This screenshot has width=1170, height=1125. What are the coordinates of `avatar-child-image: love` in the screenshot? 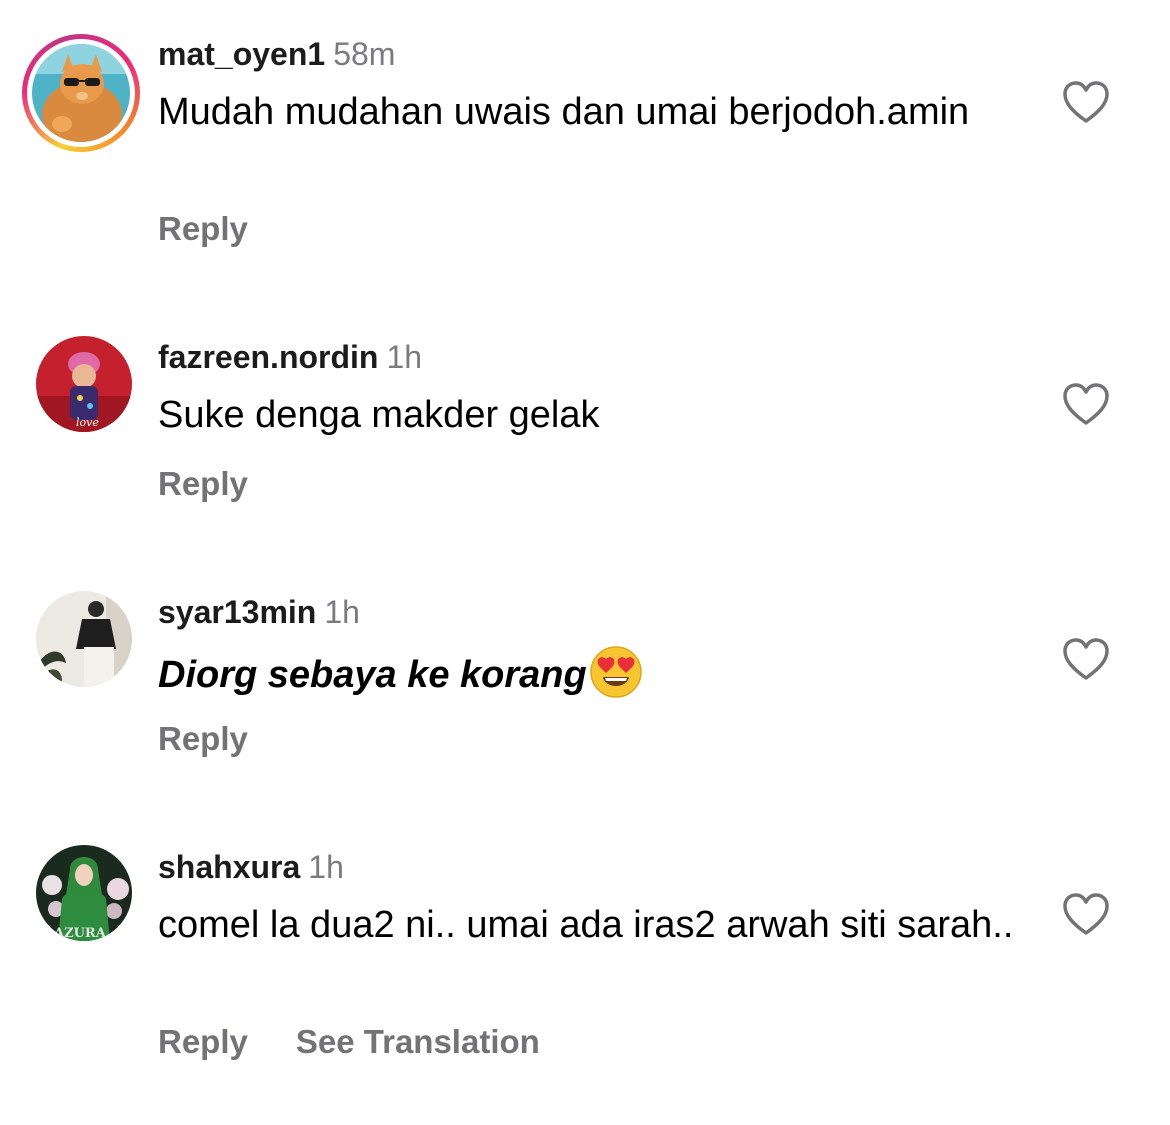 It's located at (84, 384).